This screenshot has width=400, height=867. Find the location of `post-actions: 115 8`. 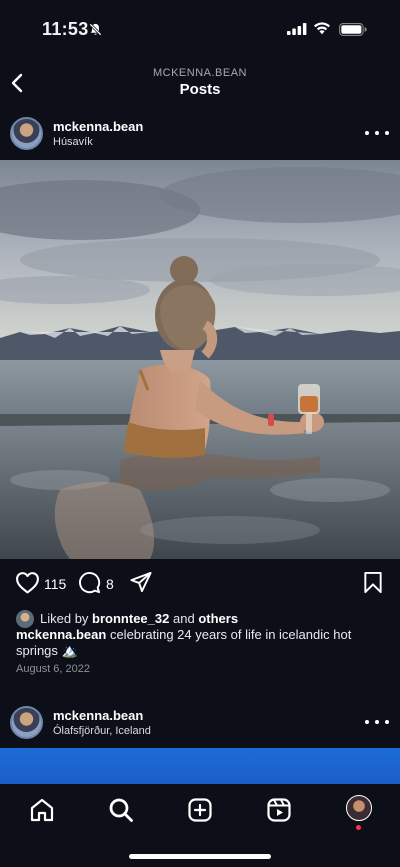

post-actions: 115 8 is located at coordinates (200, 585).